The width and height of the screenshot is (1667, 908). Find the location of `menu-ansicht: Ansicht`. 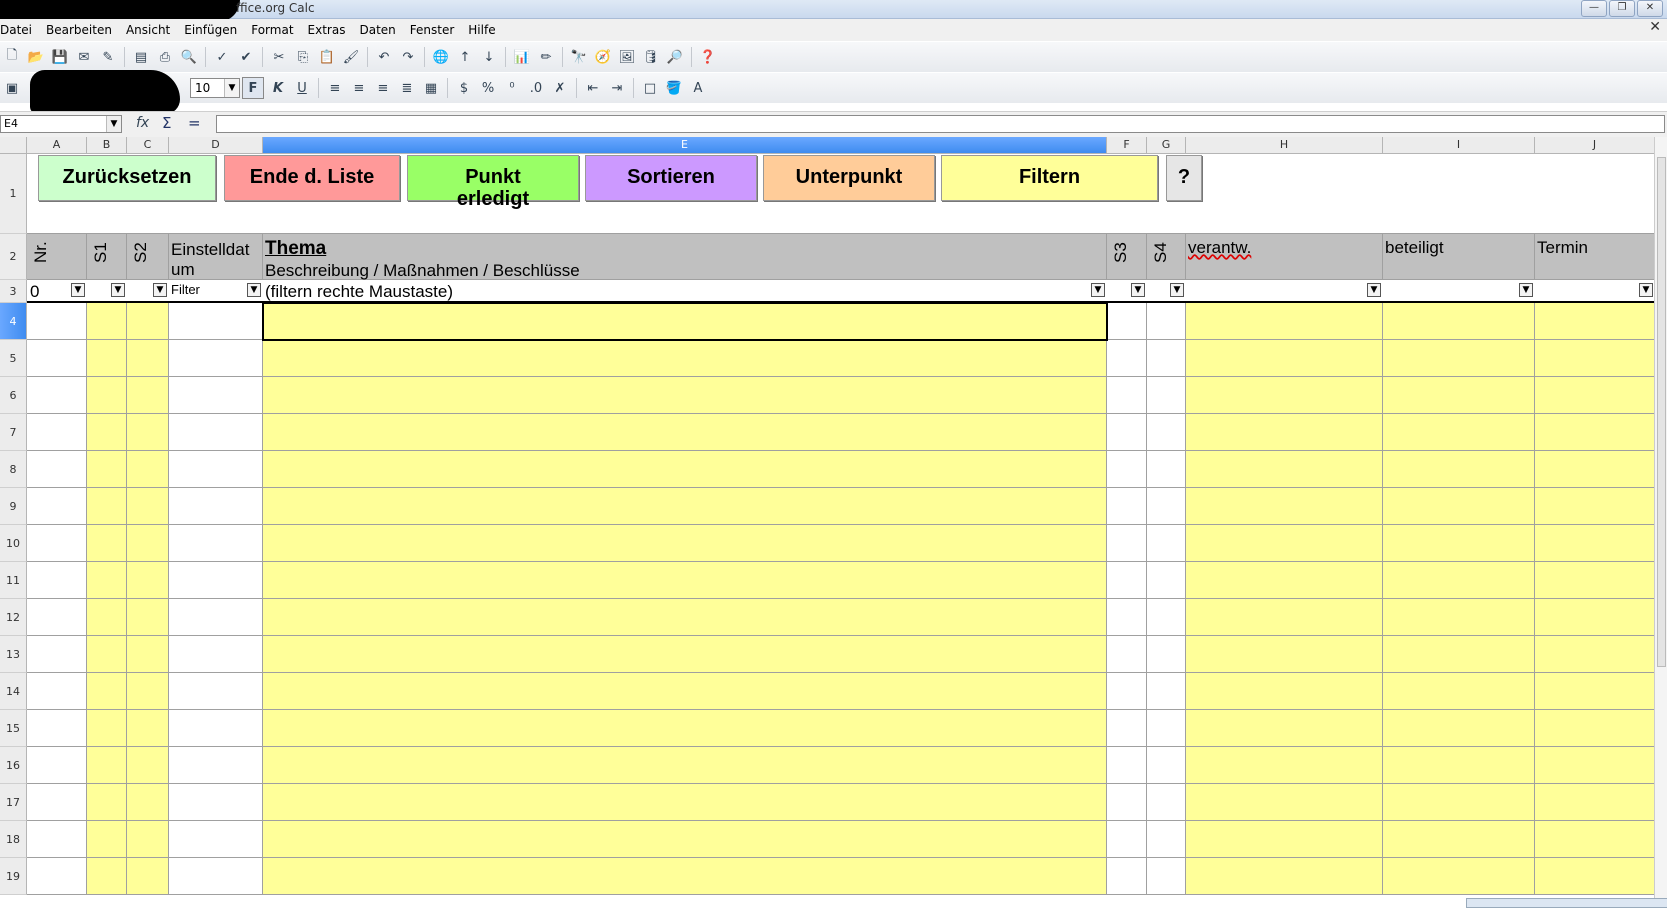

menu-ansicht: Ansicht is located at coordinates (148, 30).